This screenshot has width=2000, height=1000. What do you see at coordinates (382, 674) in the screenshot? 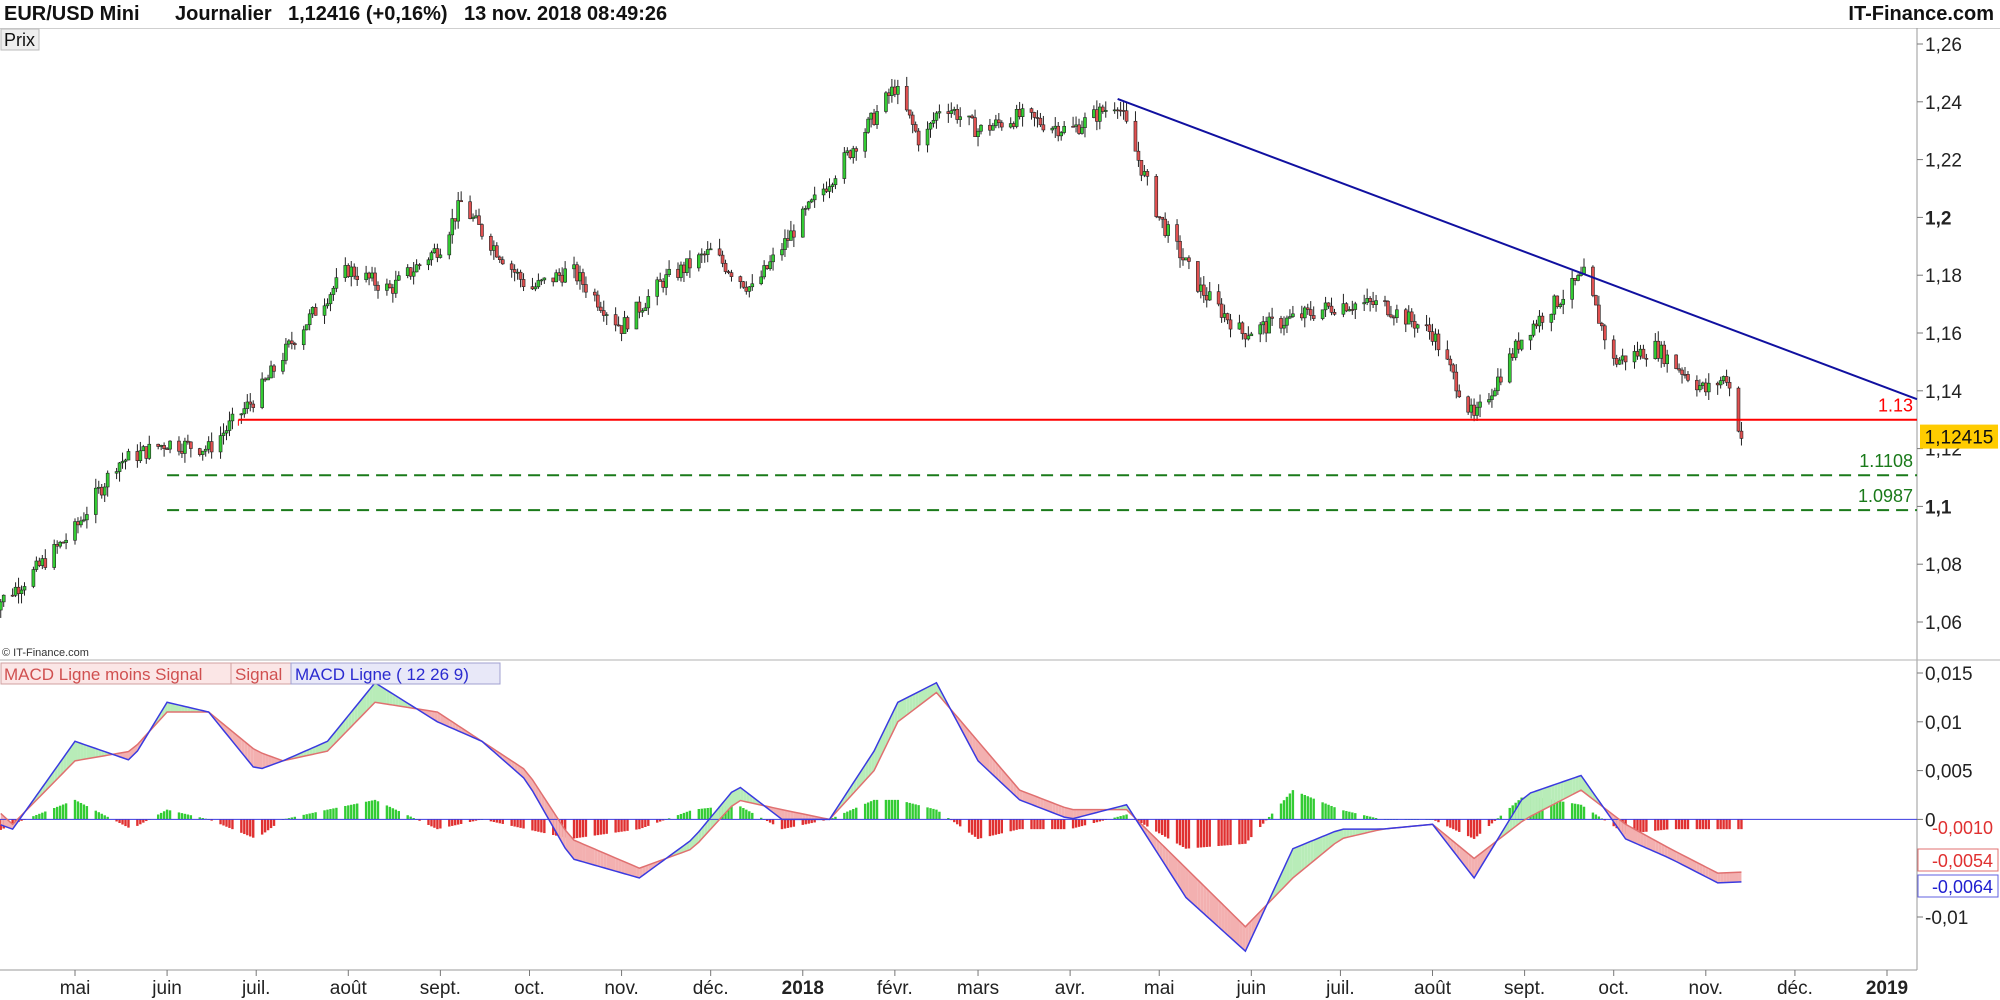
I see `legend-macd: MACD Ligne ( 12 26 9)` at bounding box center [382, 674].